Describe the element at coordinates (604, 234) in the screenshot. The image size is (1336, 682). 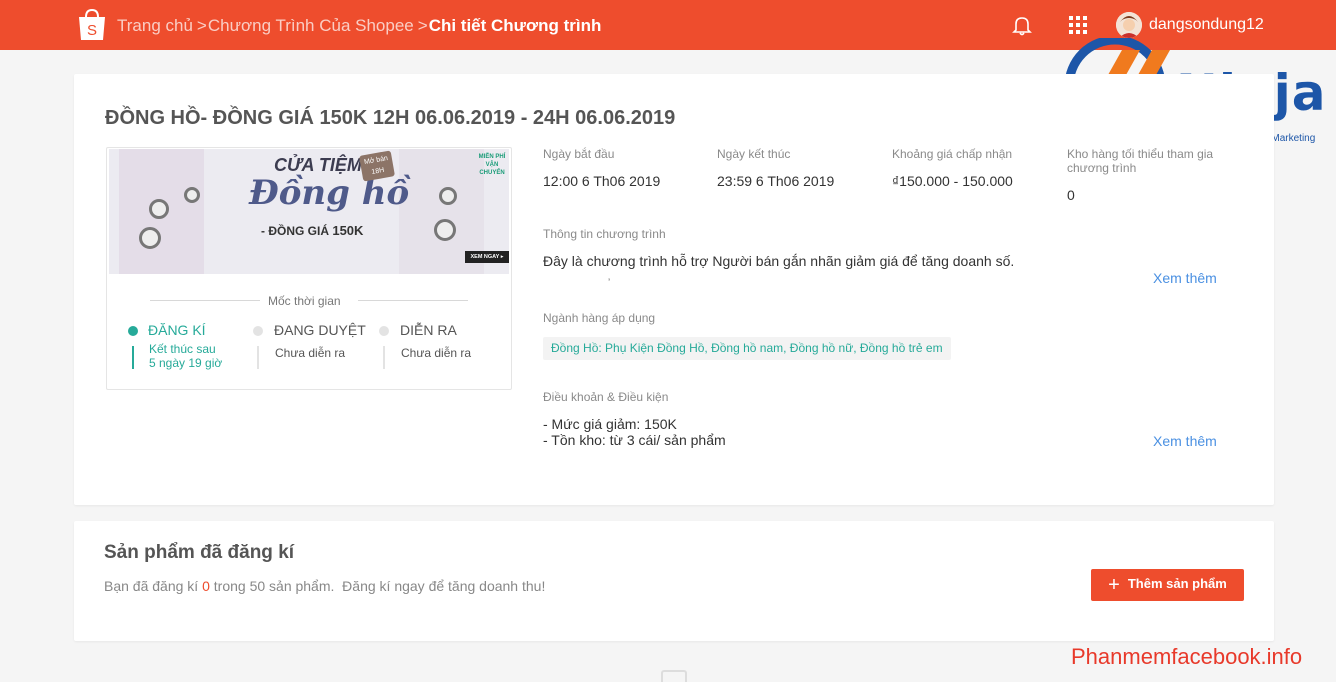
I see `program-info-label: Thông tin chương trình` at that location.